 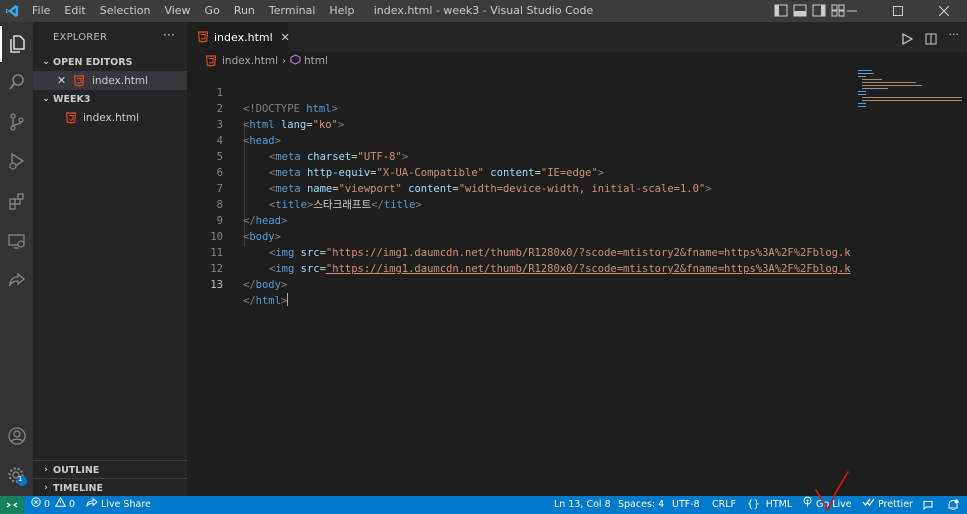 I want to click on code-line: 7 <title>스타크래프트</title>, so click(x=521, y=188).